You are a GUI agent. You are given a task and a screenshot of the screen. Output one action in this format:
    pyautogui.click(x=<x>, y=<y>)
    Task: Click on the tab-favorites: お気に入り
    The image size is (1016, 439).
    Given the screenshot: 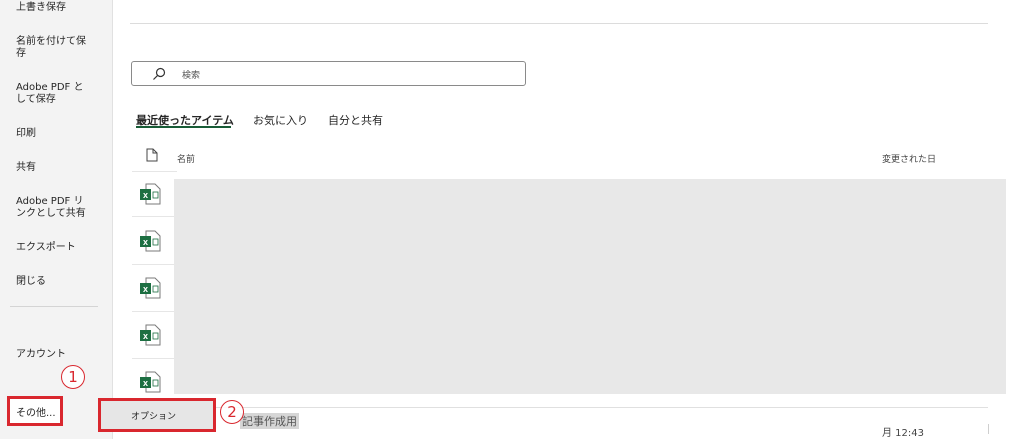 What is the action you would take?
    pyautogui.click(x=280, y=120)
    